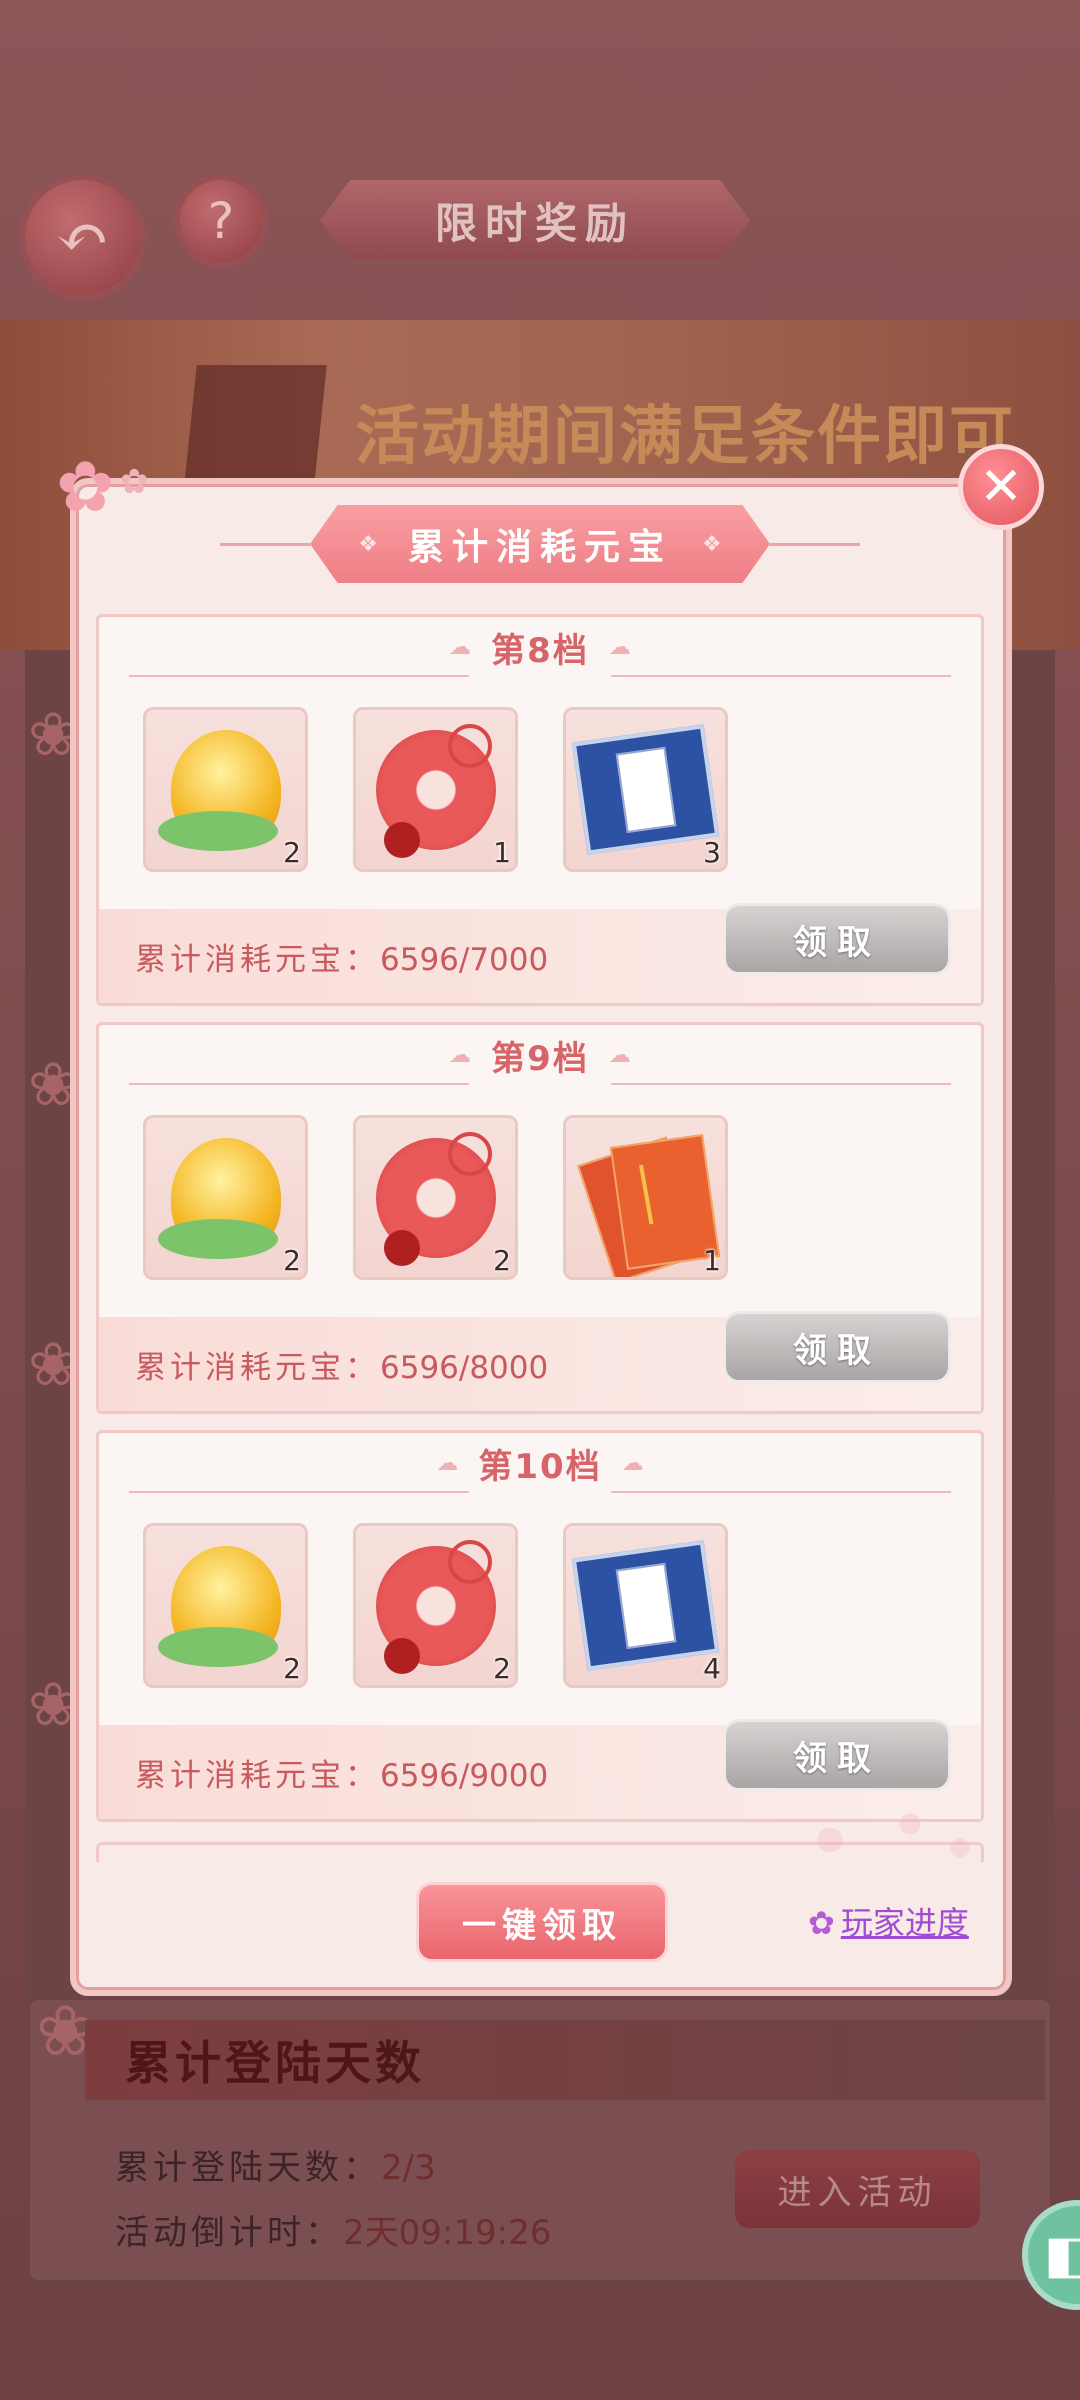 The width and height of the screenshot is (1080, 2400). Describe the element at coordinates (85, 487) in the screenshot. I see `sakura-corner-icon: ✿` at that location.